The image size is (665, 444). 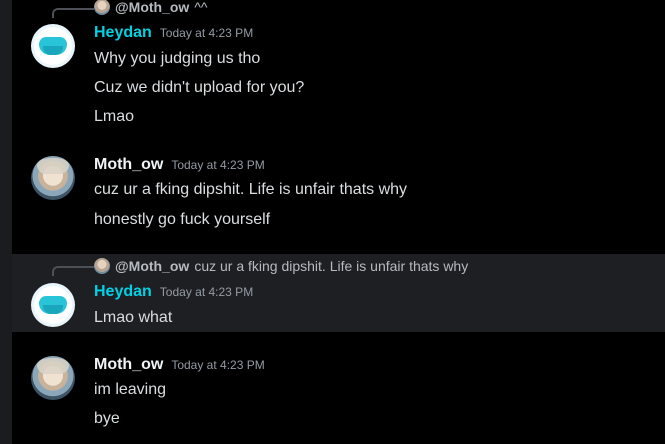 What do you see at coordinates (177, 58) in the screenshot?
I see `message-text: Why you judging us tho` at bounding box center [177, 58].